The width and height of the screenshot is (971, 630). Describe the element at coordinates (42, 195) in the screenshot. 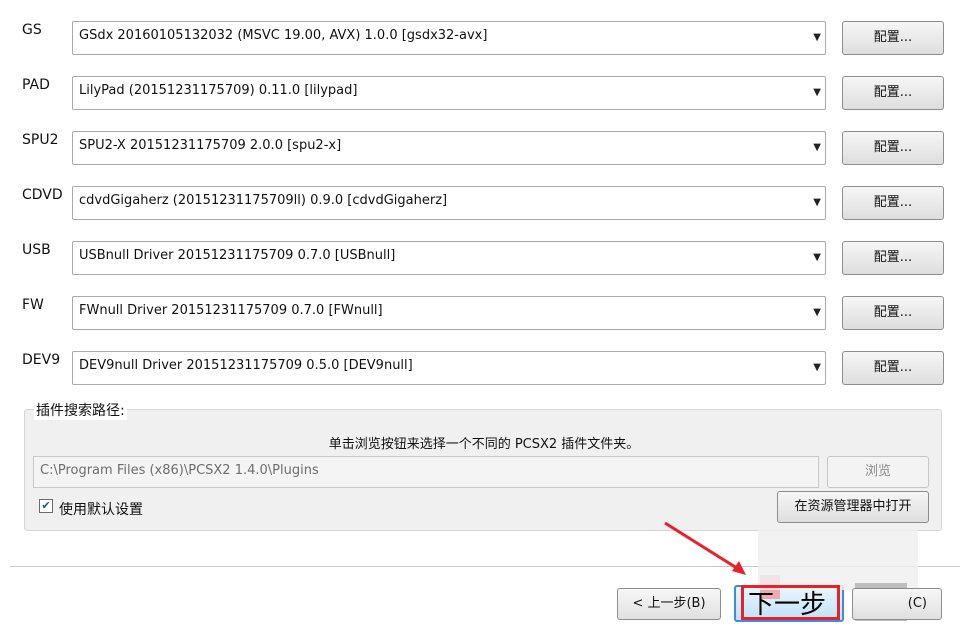

I see `plugin-label: CDVD` at that location.